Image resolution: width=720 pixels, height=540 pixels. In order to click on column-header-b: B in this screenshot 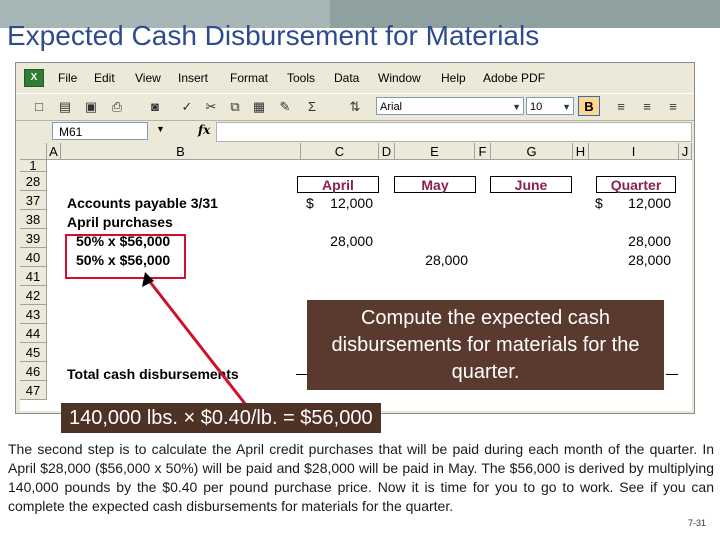, I will do `click(181, 151)`.